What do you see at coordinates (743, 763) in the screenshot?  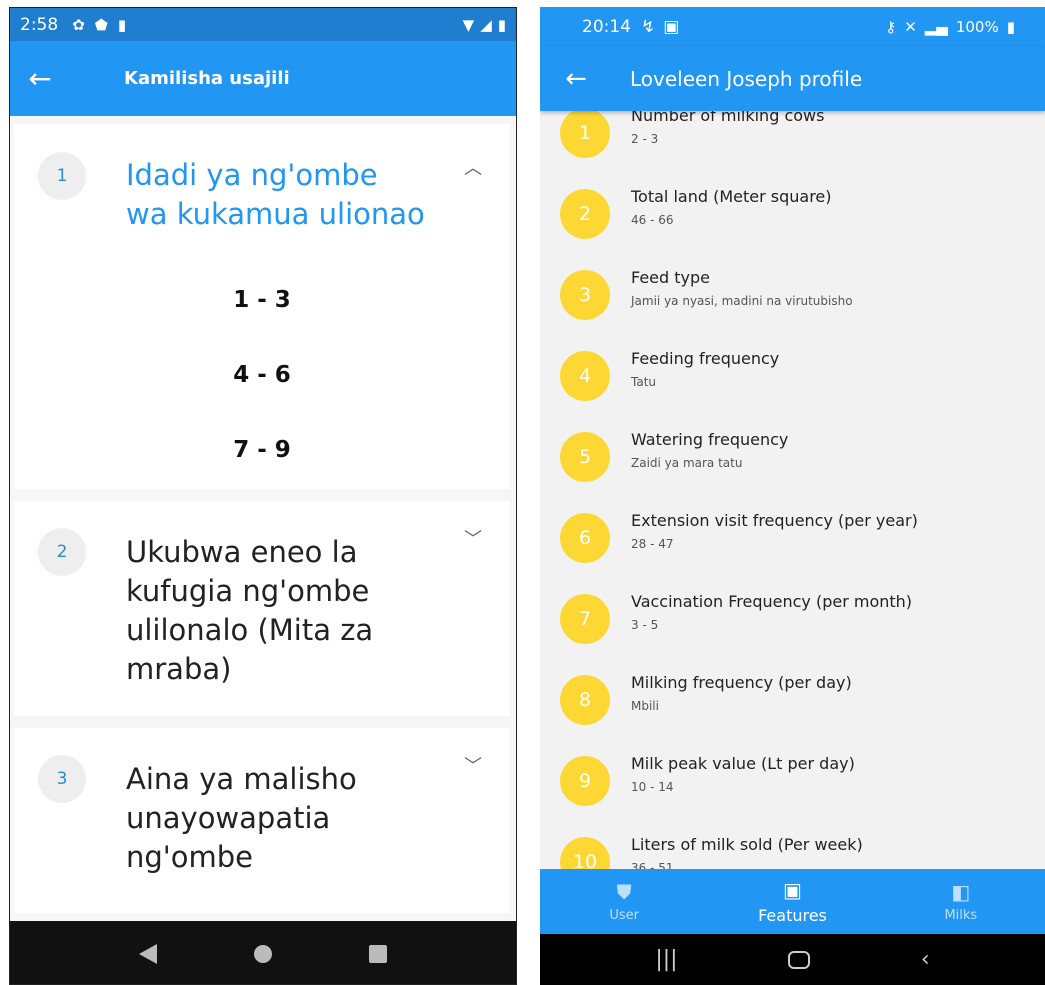 I see `item-label: Milk peak value (Lt per day)` at bounding box center [743, 763].